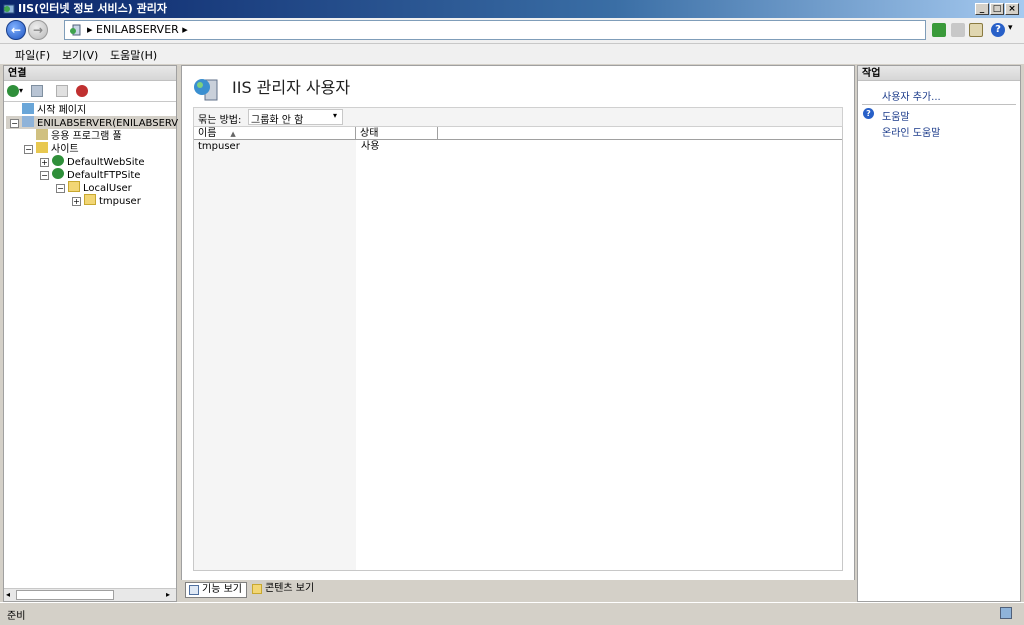  Describe the element at coordinates (9, 9) in the screenshot. I see `iis-app-icon` at that location.